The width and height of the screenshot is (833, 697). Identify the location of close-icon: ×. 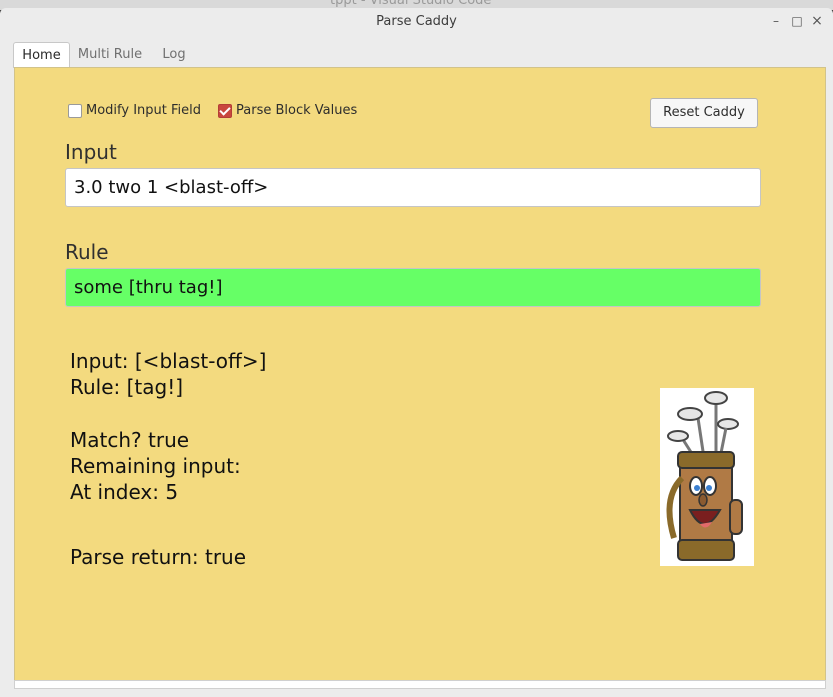
(817, 21).